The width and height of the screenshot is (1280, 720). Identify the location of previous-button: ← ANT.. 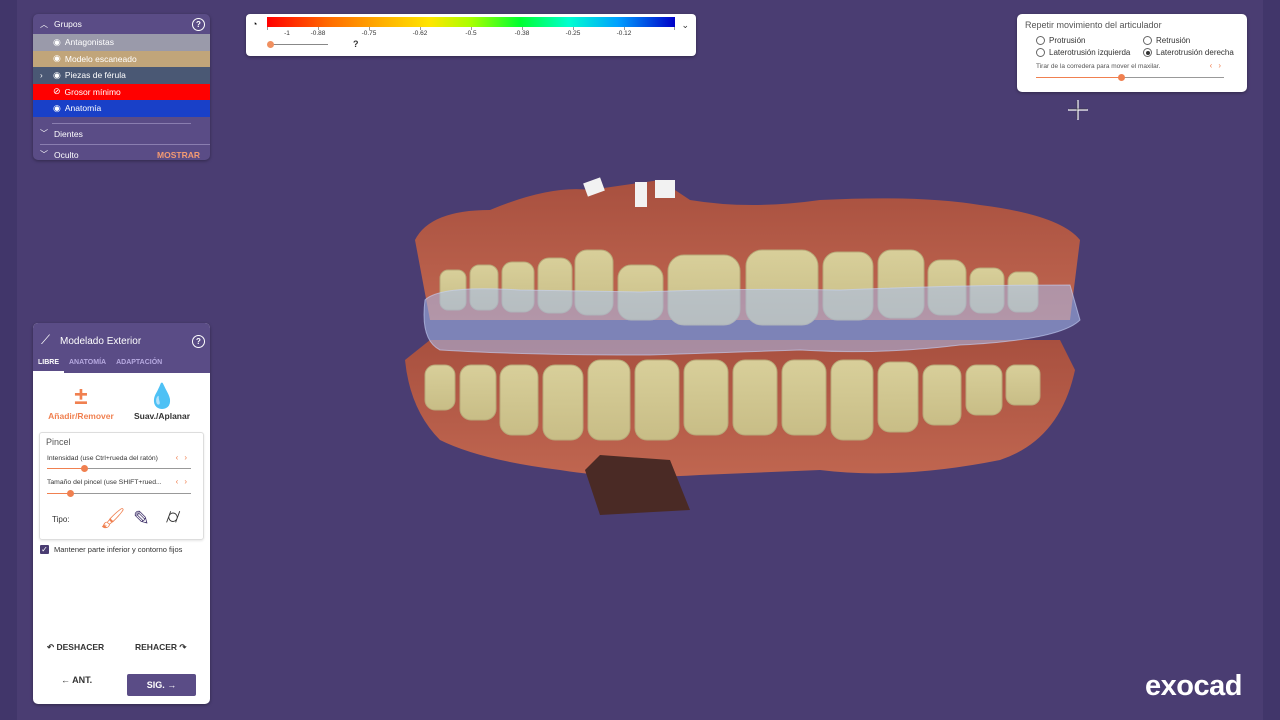
(76, 680).